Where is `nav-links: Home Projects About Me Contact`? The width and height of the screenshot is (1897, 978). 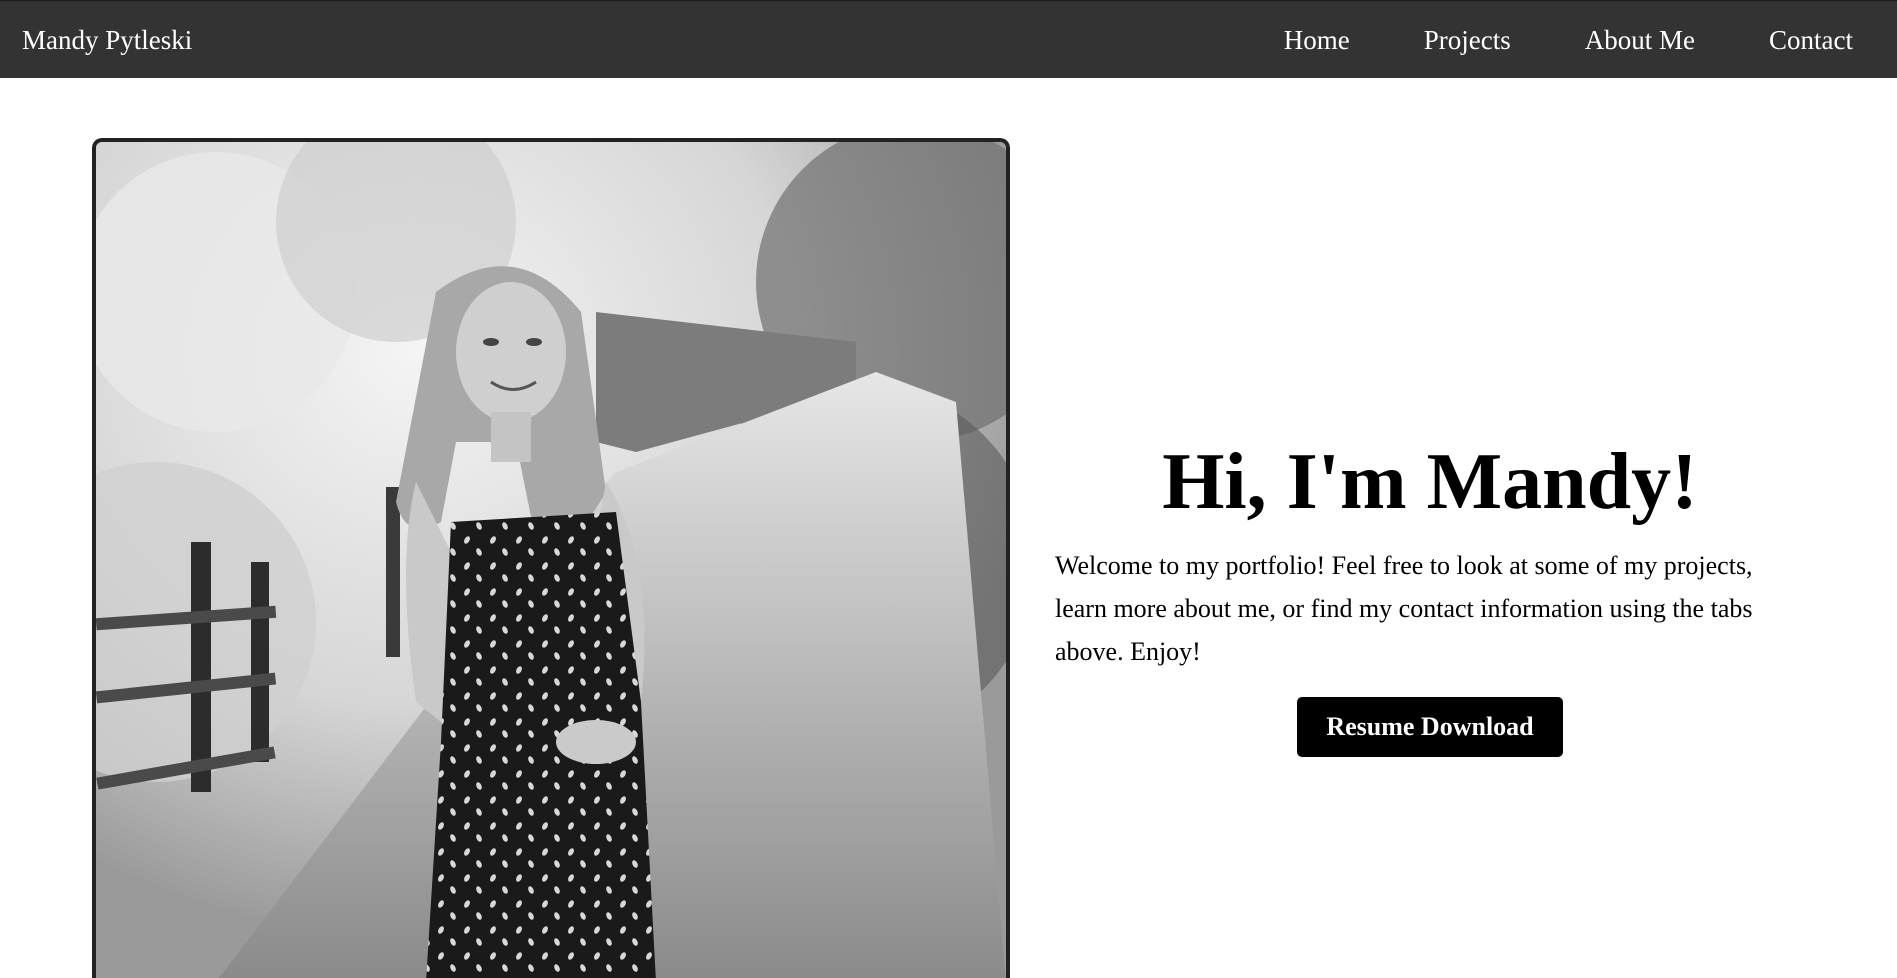 nav-links: Home Projects About Me Contact is located at coordinates (1564, 40).